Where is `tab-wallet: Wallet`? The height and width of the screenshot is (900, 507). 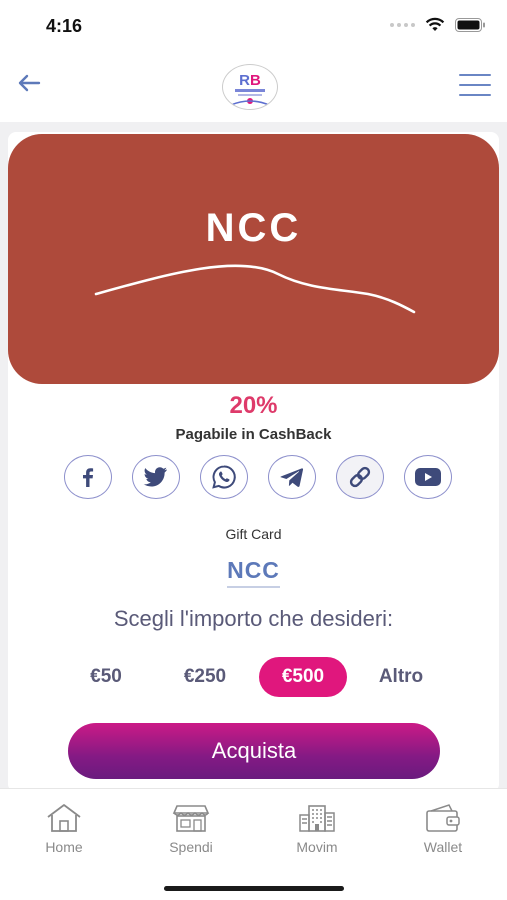 tab-wallet: Wallet is located at coordinates (443, 828).